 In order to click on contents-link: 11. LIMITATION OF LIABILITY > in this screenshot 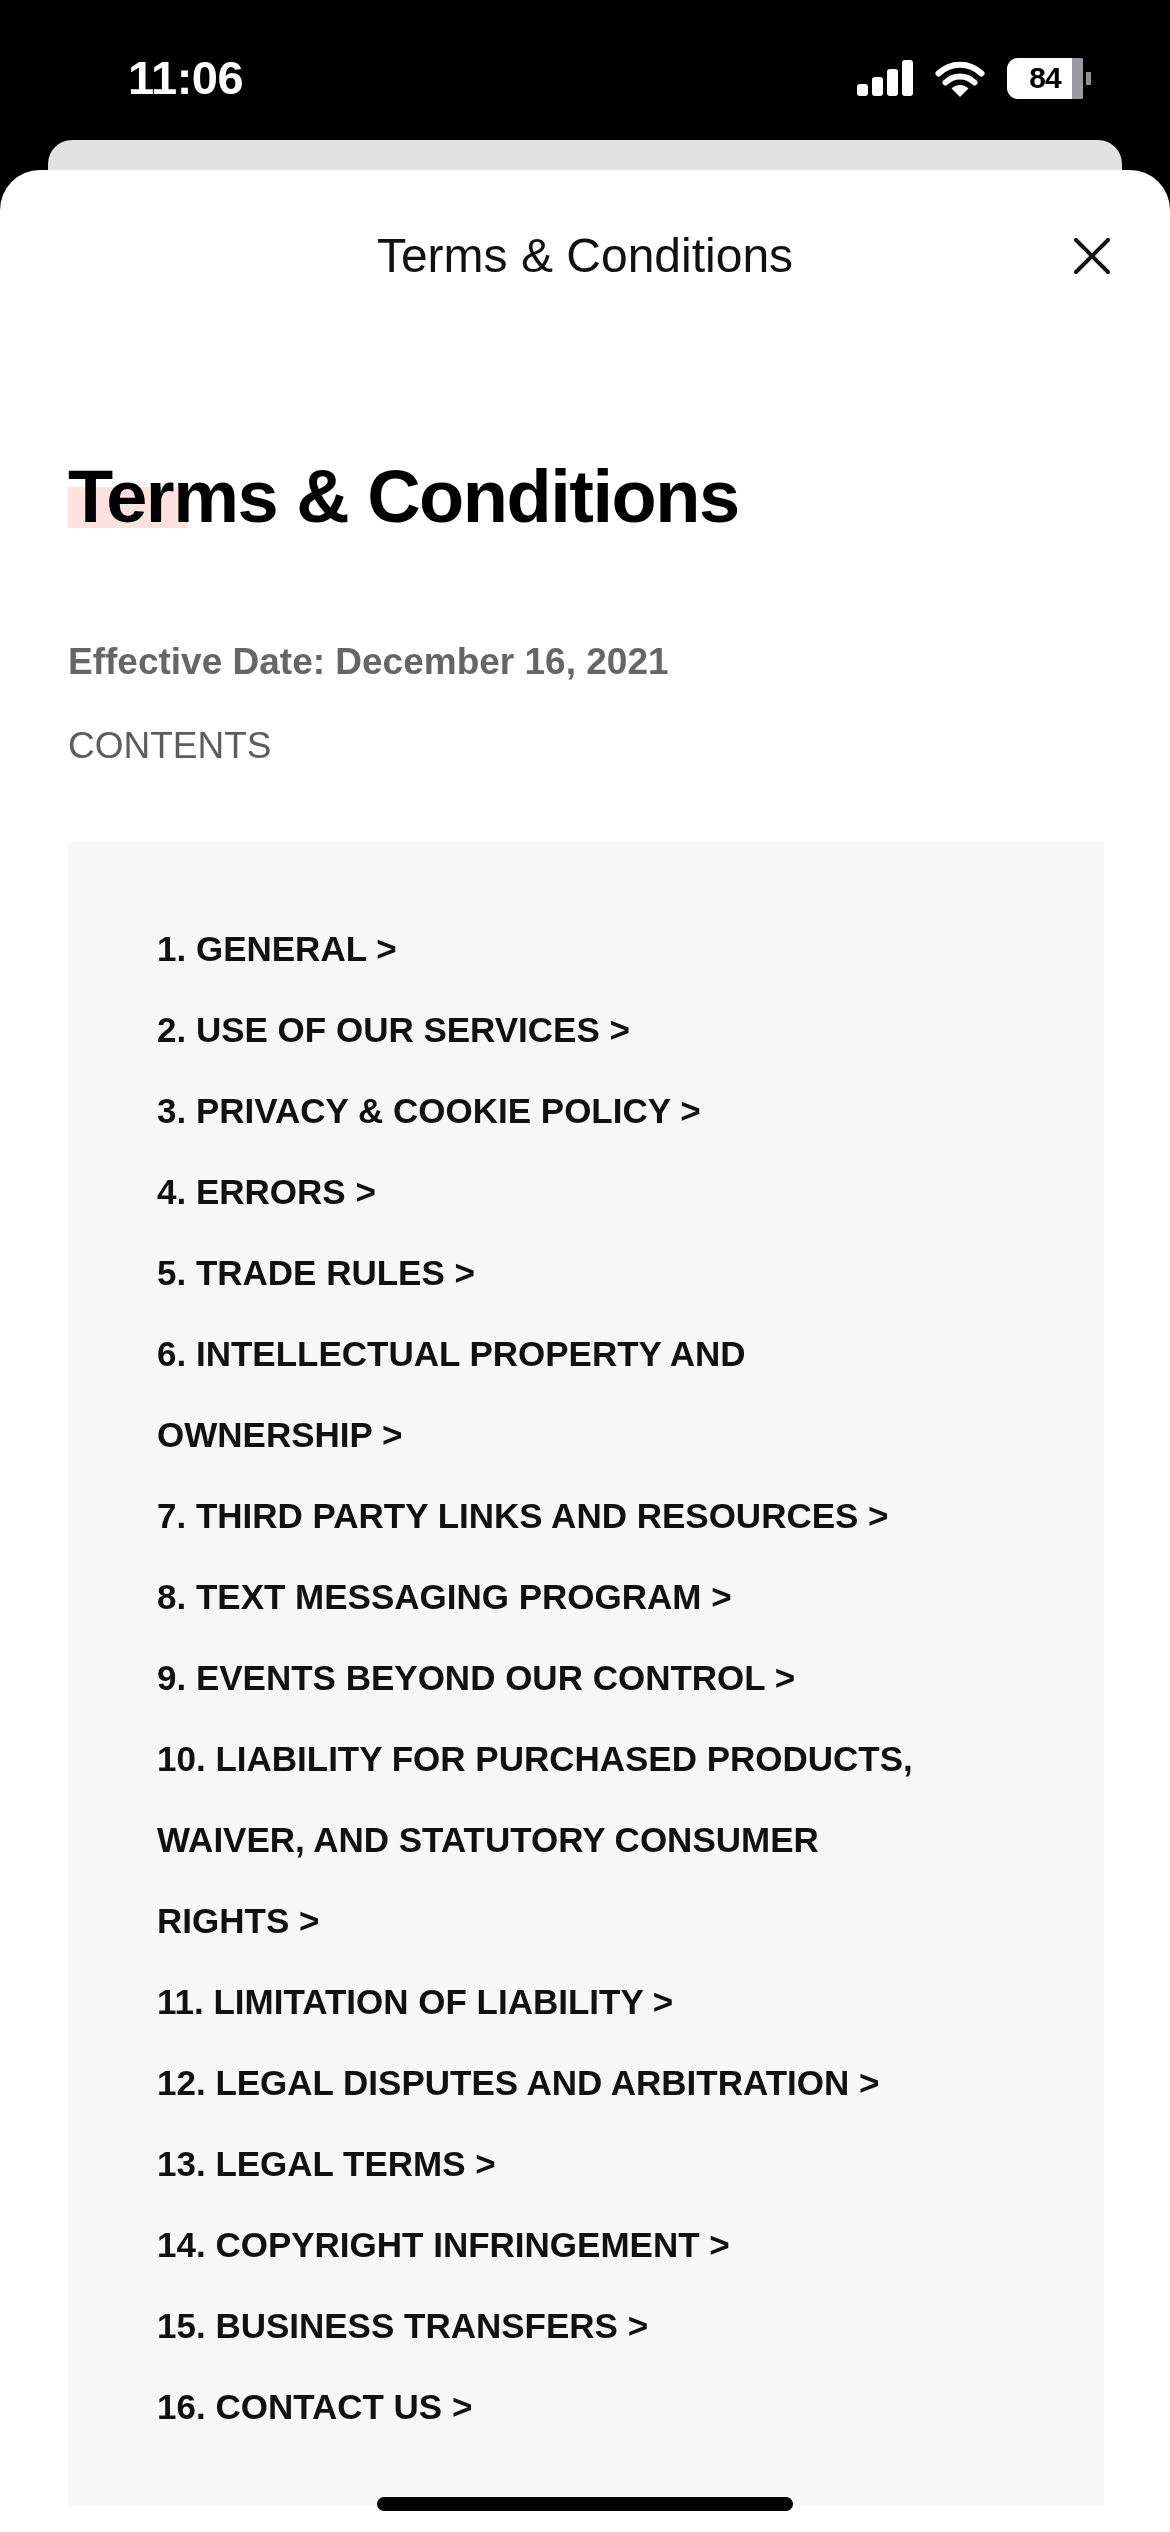, I will do `click(415, 2001)`.